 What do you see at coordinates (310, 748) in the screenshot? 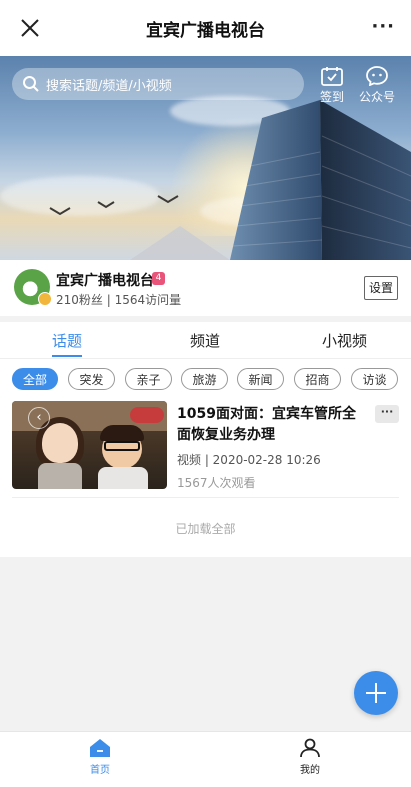
I see `user-icon` at bounding box center [310, 748].